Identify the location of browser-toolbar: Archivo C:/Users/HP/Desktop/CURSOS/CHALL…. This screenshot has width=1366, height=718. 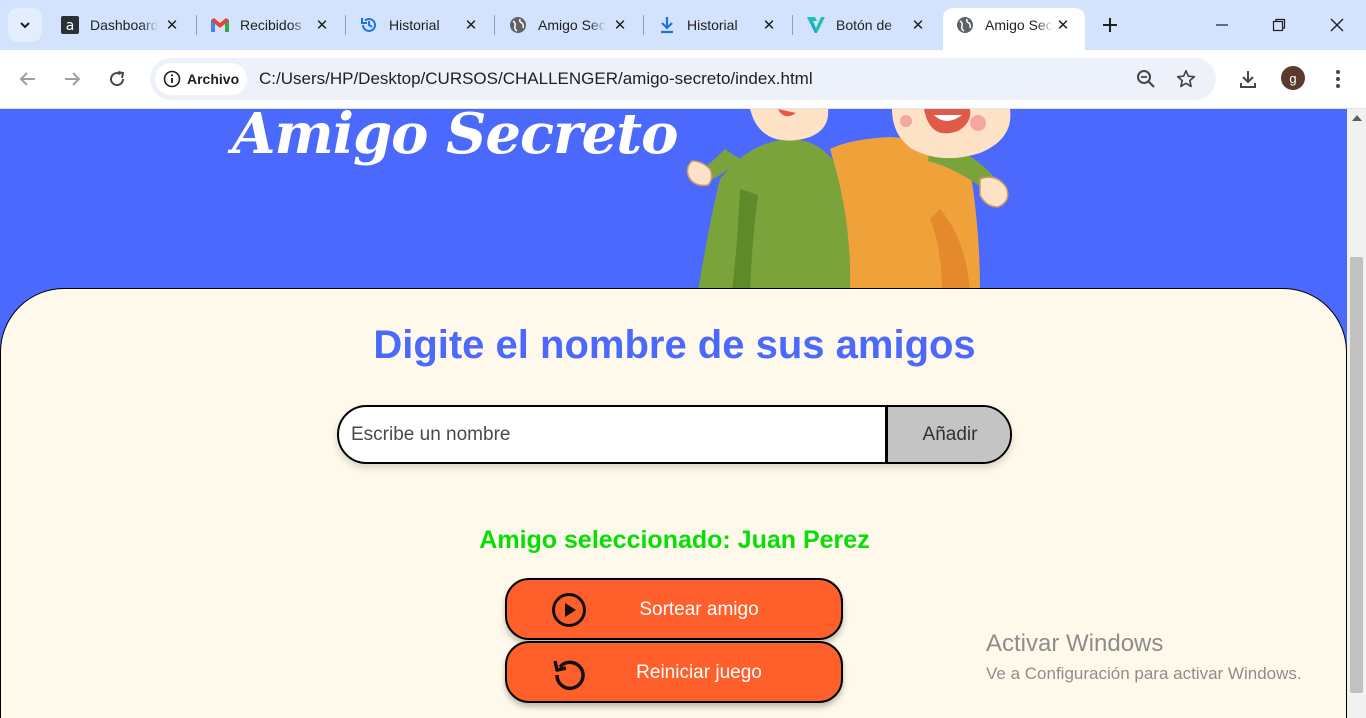
(683, 79).